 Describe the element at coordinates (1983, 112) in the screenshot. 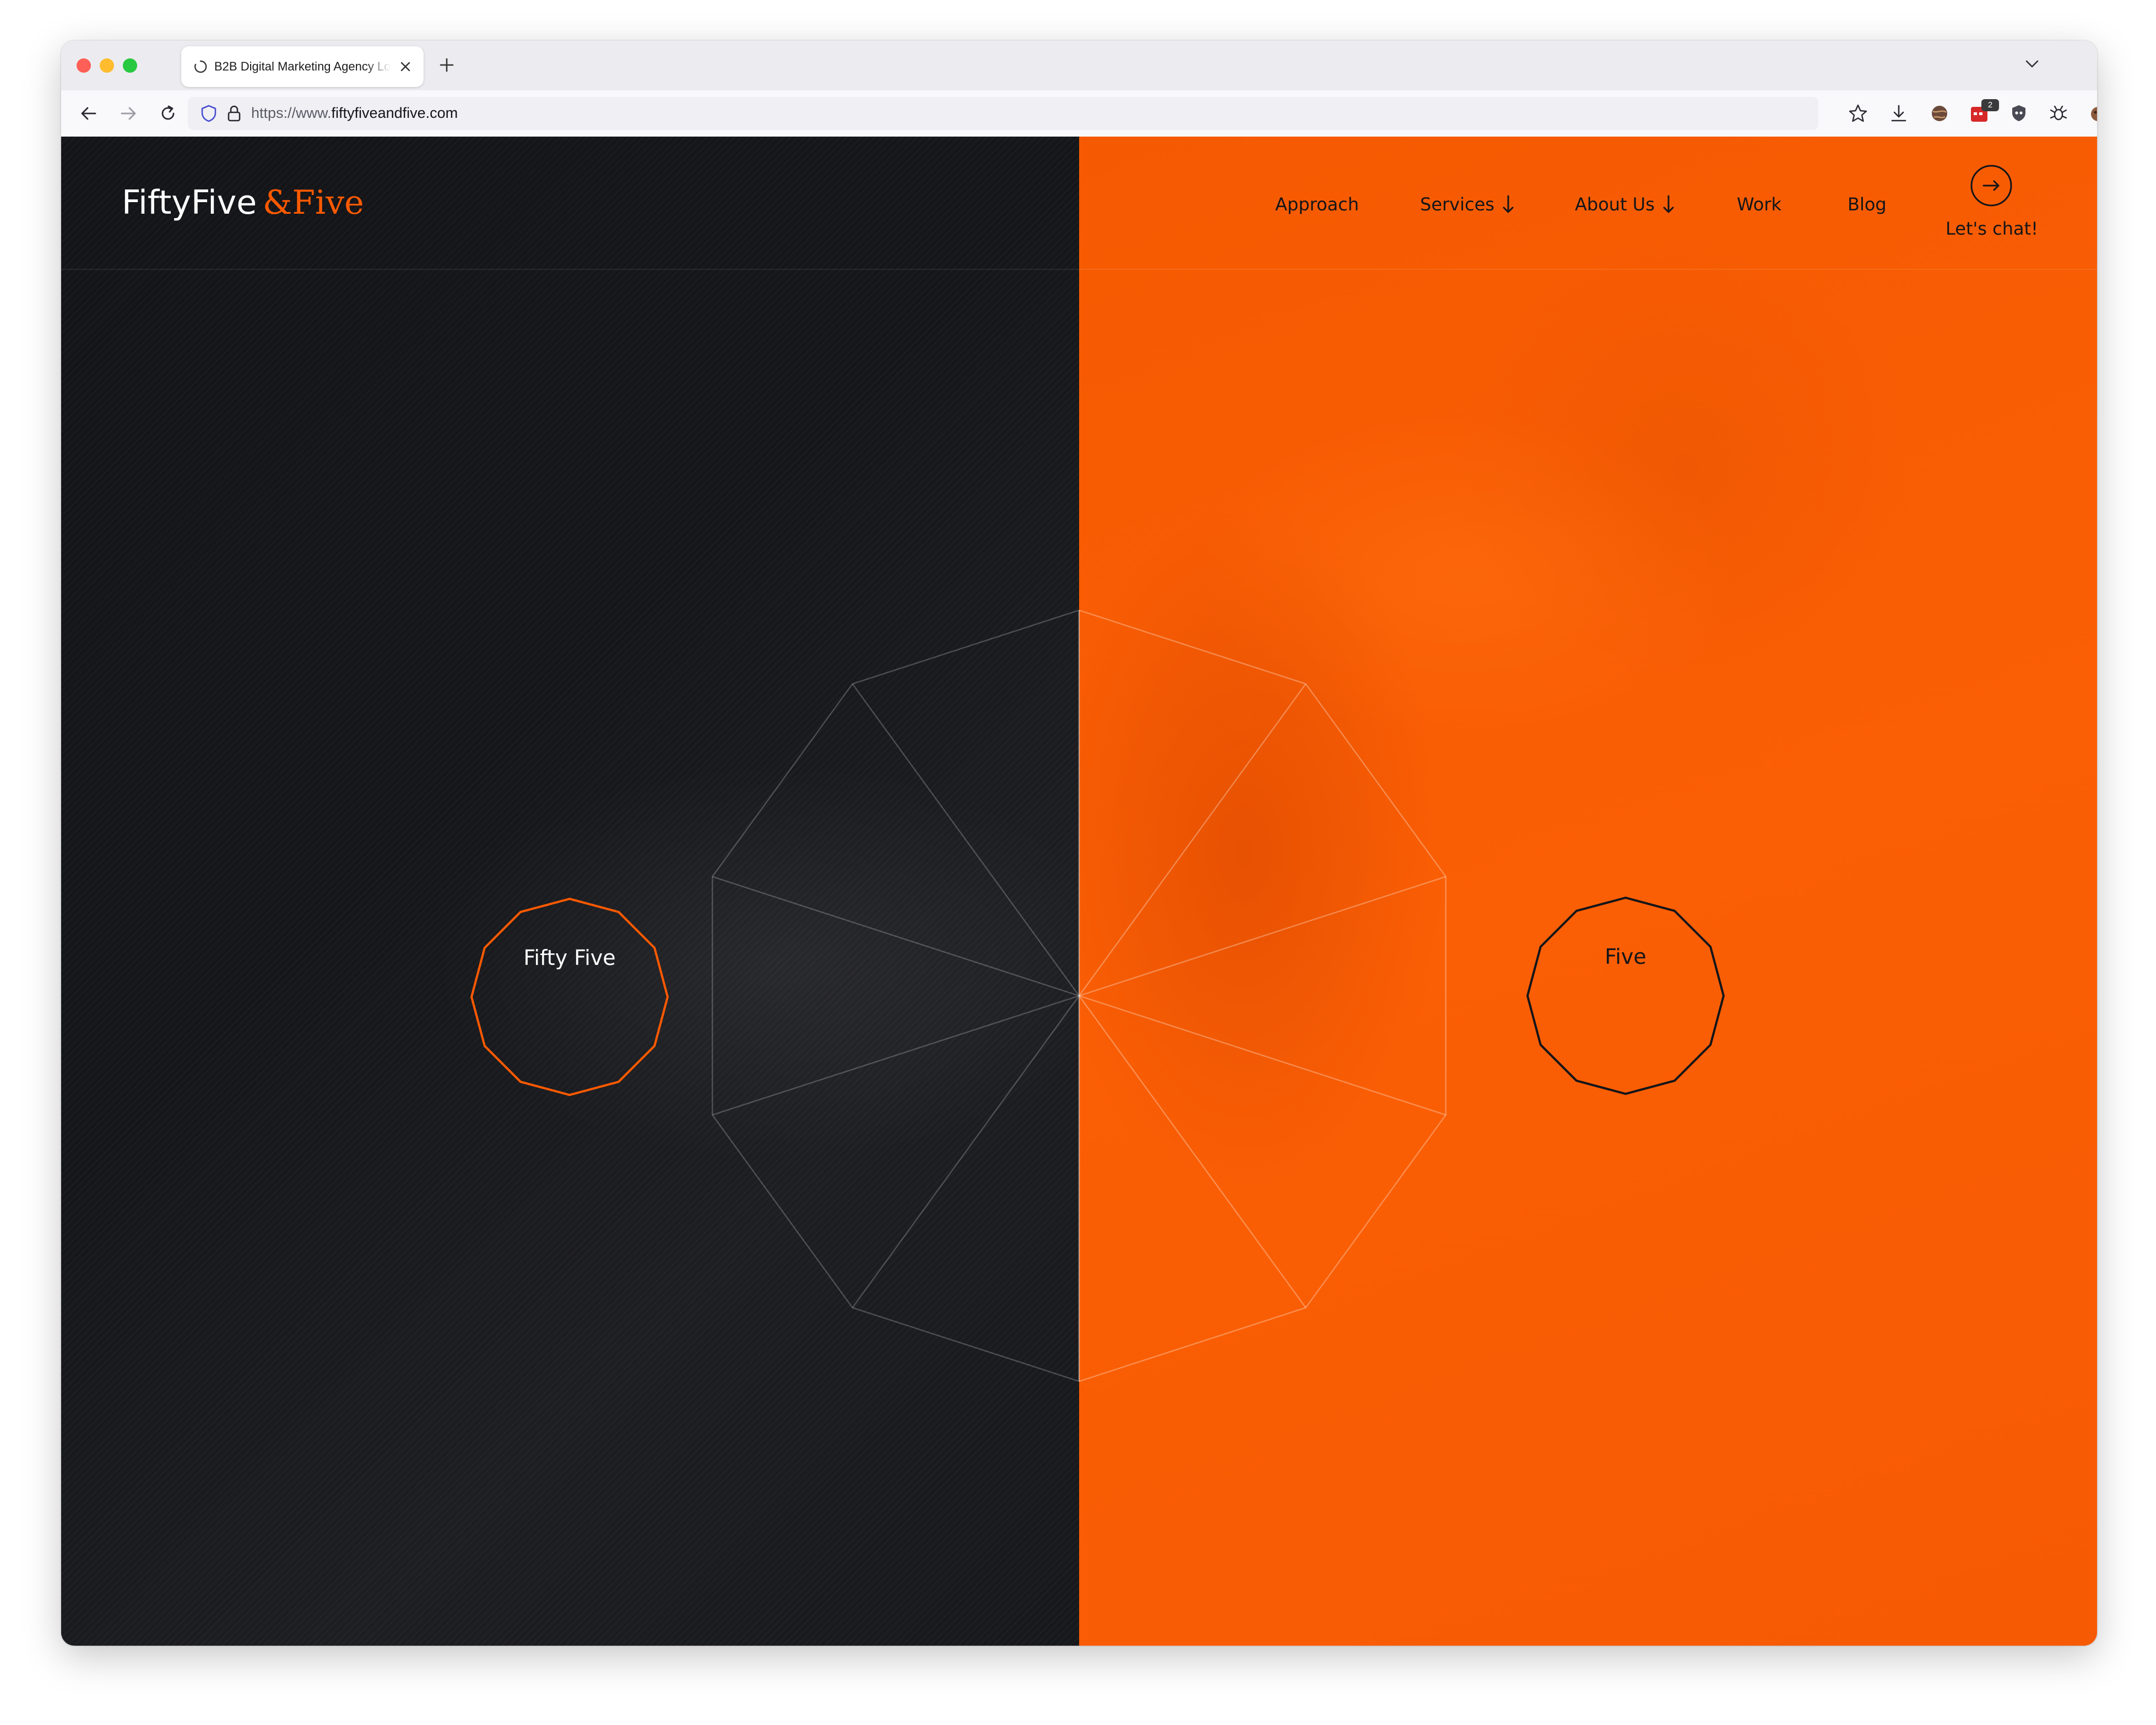

I see `extension-badge-button: 2` at that location.